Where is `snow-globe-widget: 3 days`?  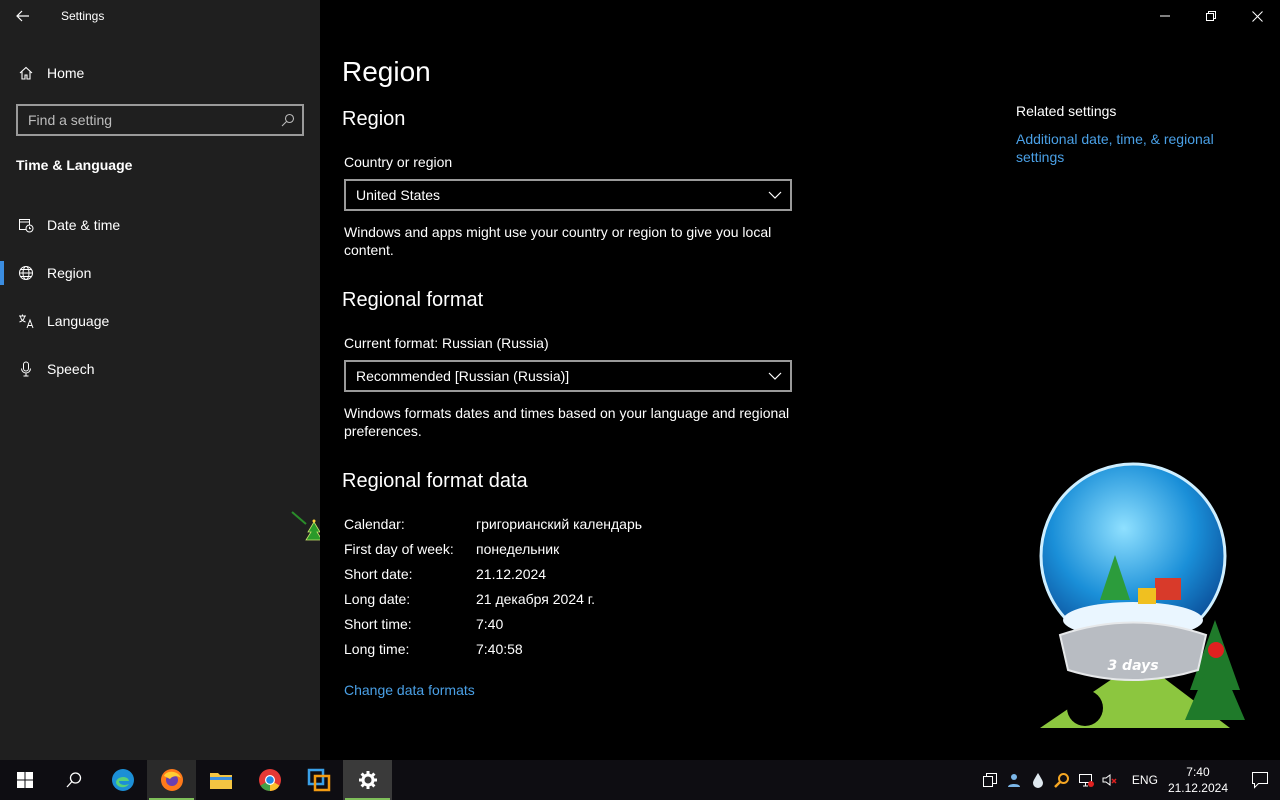
snow-globe-widget: 3 days is located at coordinates (1145, 610).